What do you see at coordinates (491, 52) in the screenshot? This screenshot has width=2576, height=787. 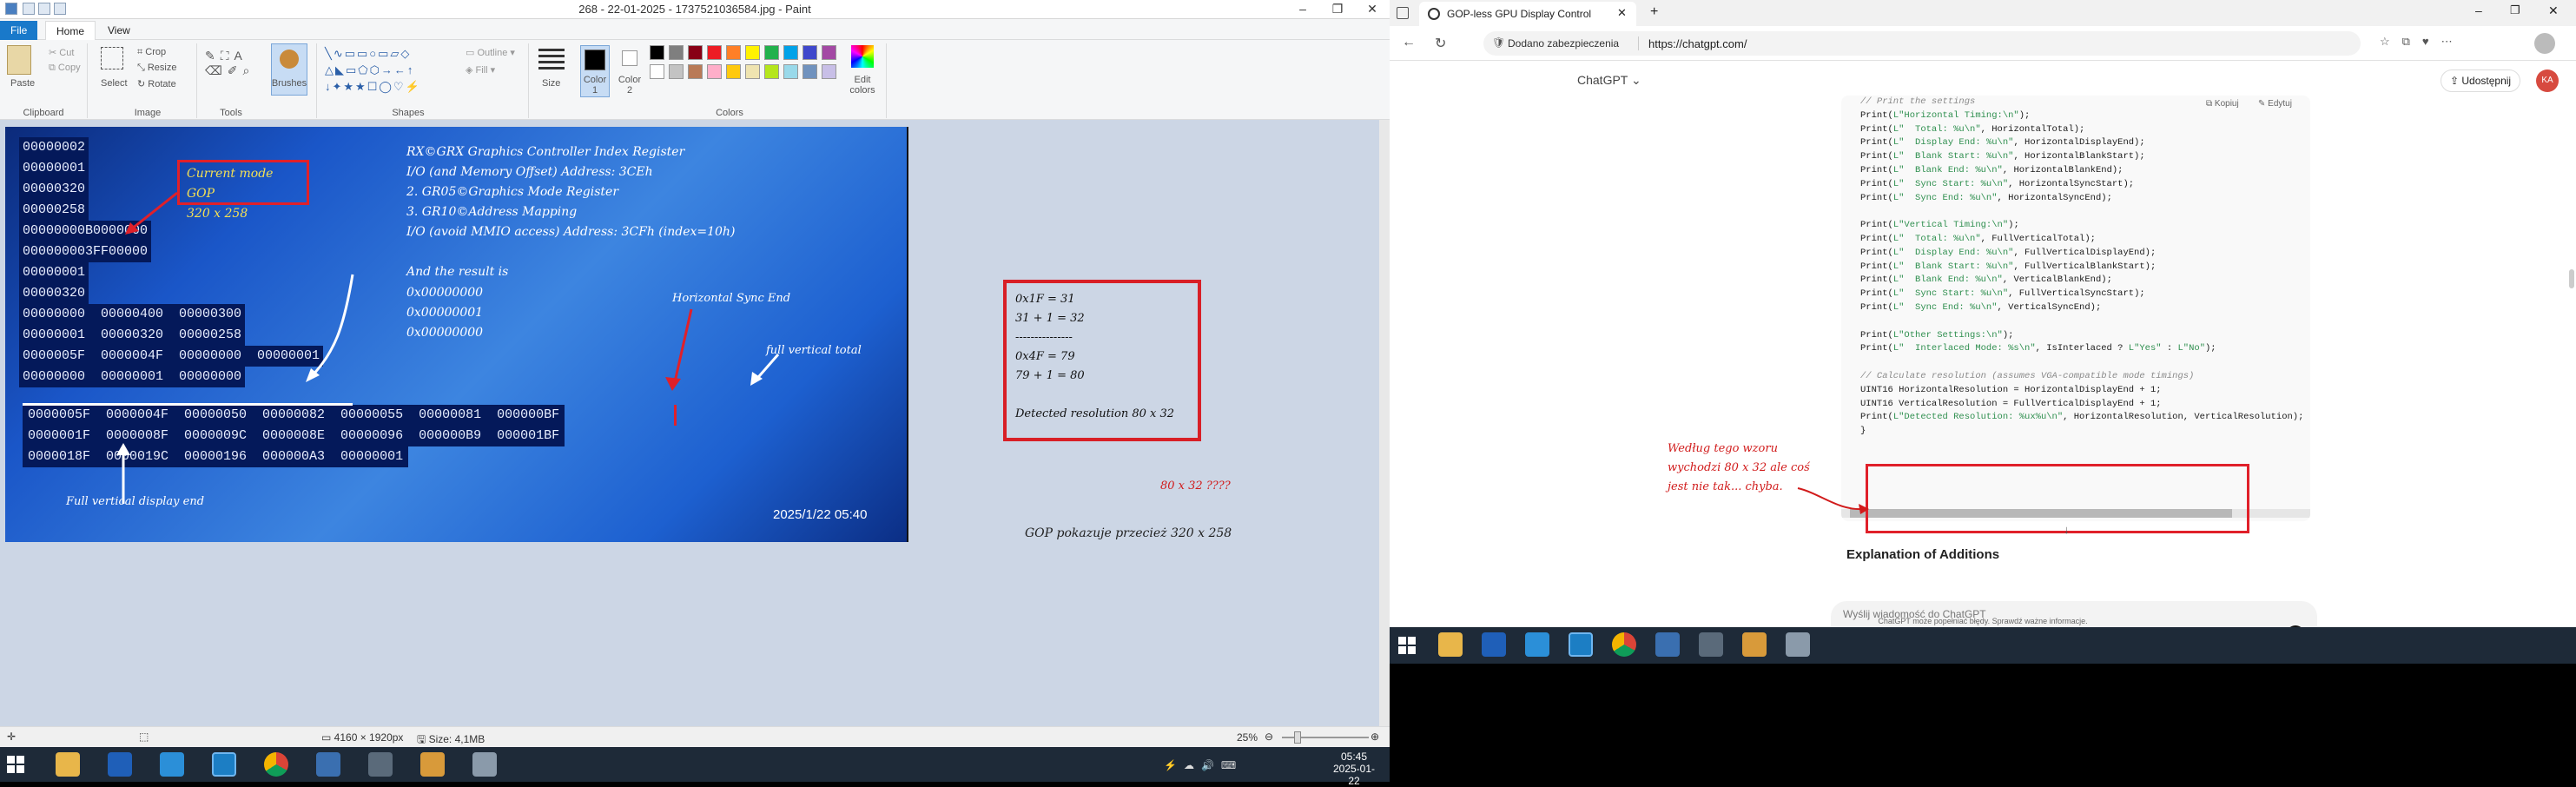 I see `outline-button: ▭ Outline ▾` at bounding box center [491, 52].